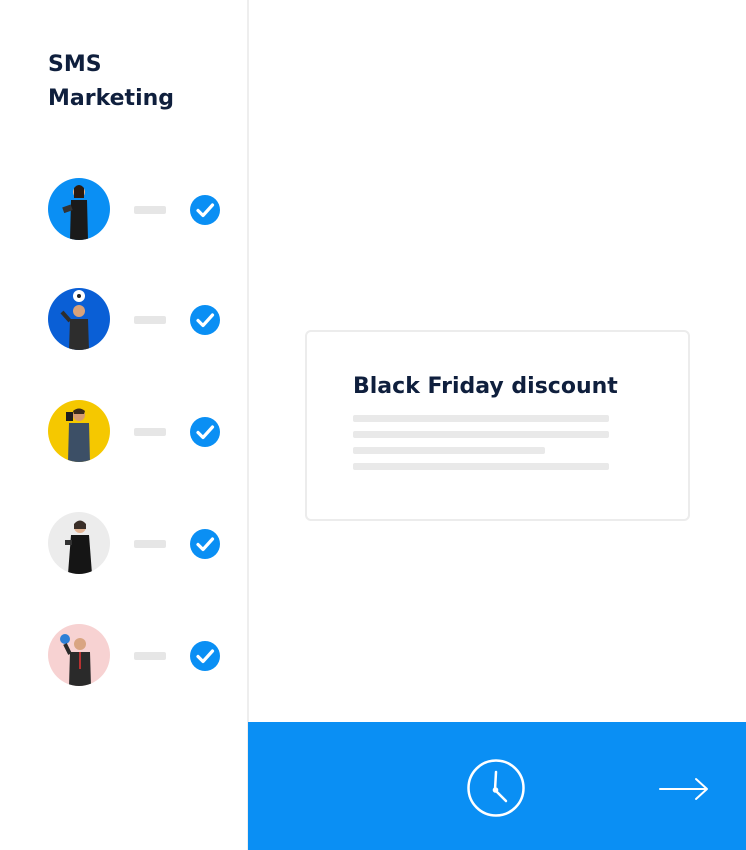 The image size is (746, 850). What do you see at coordinates (684, 789) in the screenshot?
I see `arrow-right-icon` at bounding box center [684, 789].